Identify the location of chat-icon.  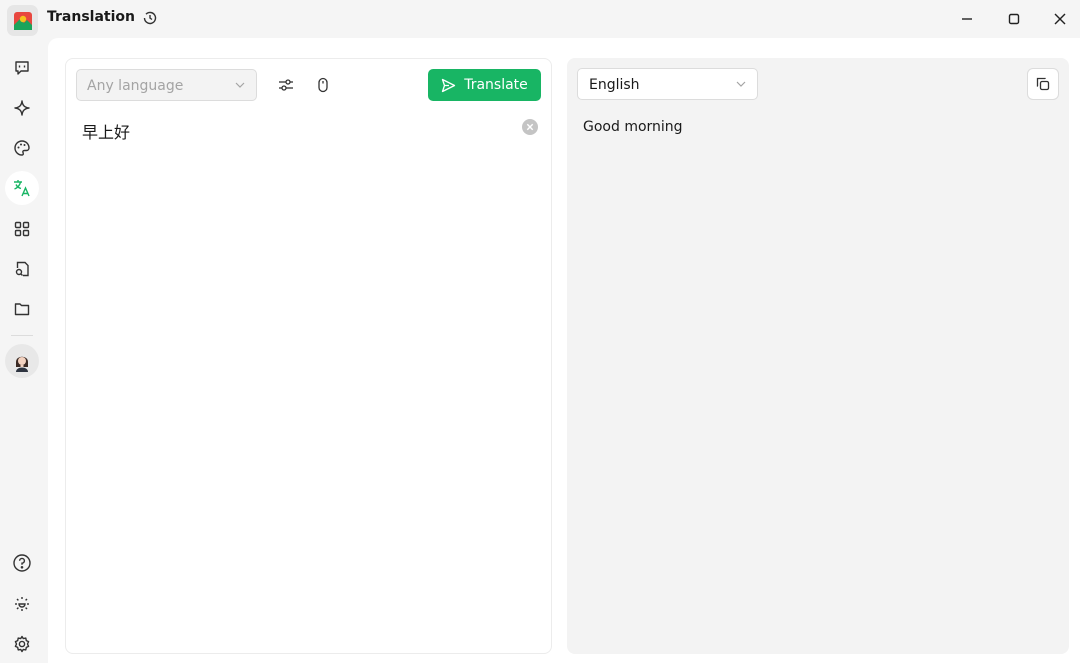
(22, 68).